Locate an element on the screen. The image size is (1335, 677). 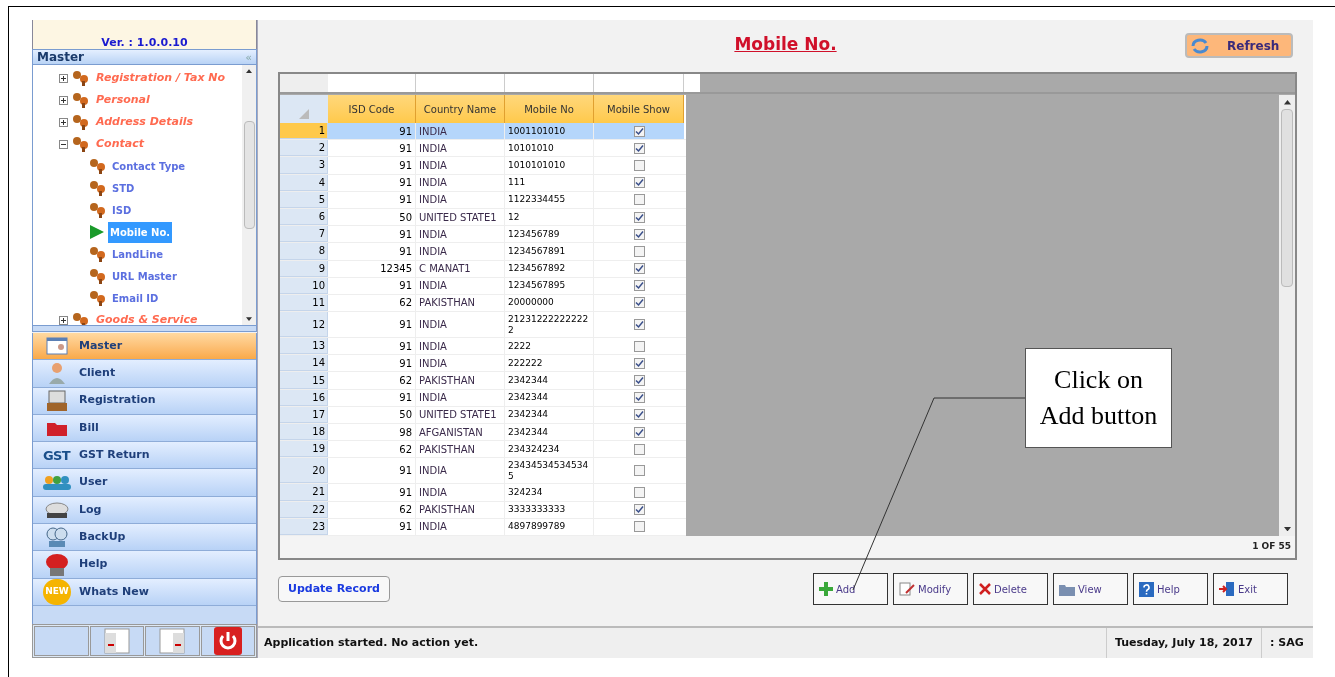
table-row: 11 62 PAKISTHAN 20000000 is located at coordinates (483, 303).